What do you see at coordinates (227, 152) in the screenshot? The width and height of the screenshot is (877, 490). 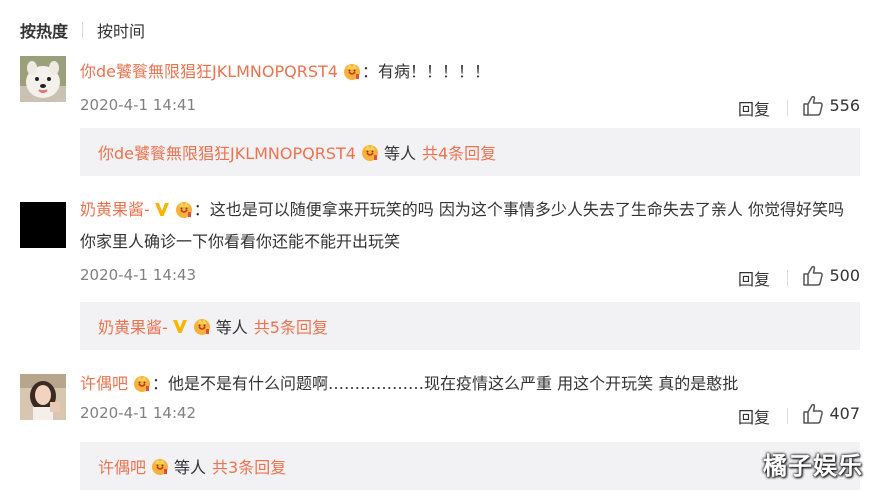 I see `reply-username-link: 你de饕餮無限猖狂JKLMNOPQRST4` at bounding box center [227, 152].